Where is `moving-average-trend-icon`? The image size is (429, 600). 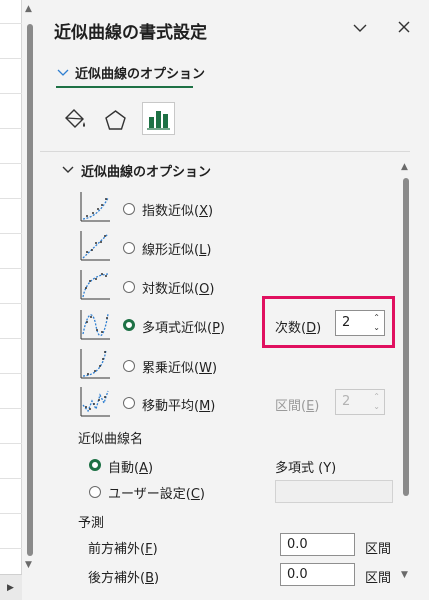 moving-average-trend-icon is located at coordinates (95, 402).